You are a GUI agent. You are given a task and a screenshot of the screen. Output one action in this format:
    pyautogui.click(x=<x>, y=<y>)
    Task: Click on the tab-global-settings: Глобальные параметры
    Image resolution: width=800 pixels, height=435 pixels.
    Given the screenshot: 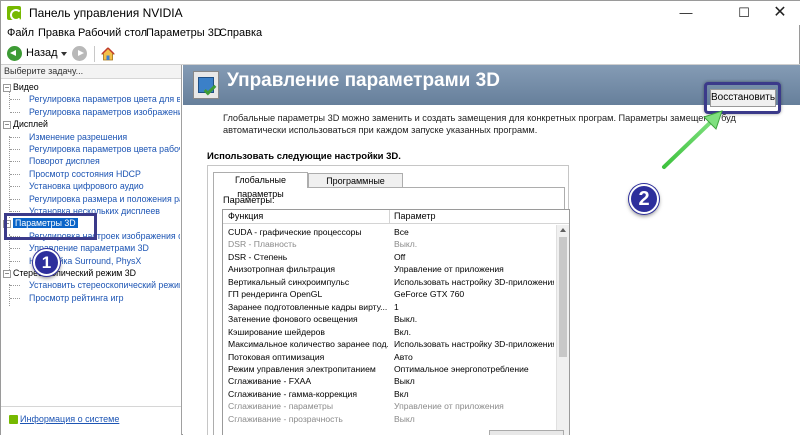 What is the action you would take?
    pyautogui.click(x=260, y=185)
    